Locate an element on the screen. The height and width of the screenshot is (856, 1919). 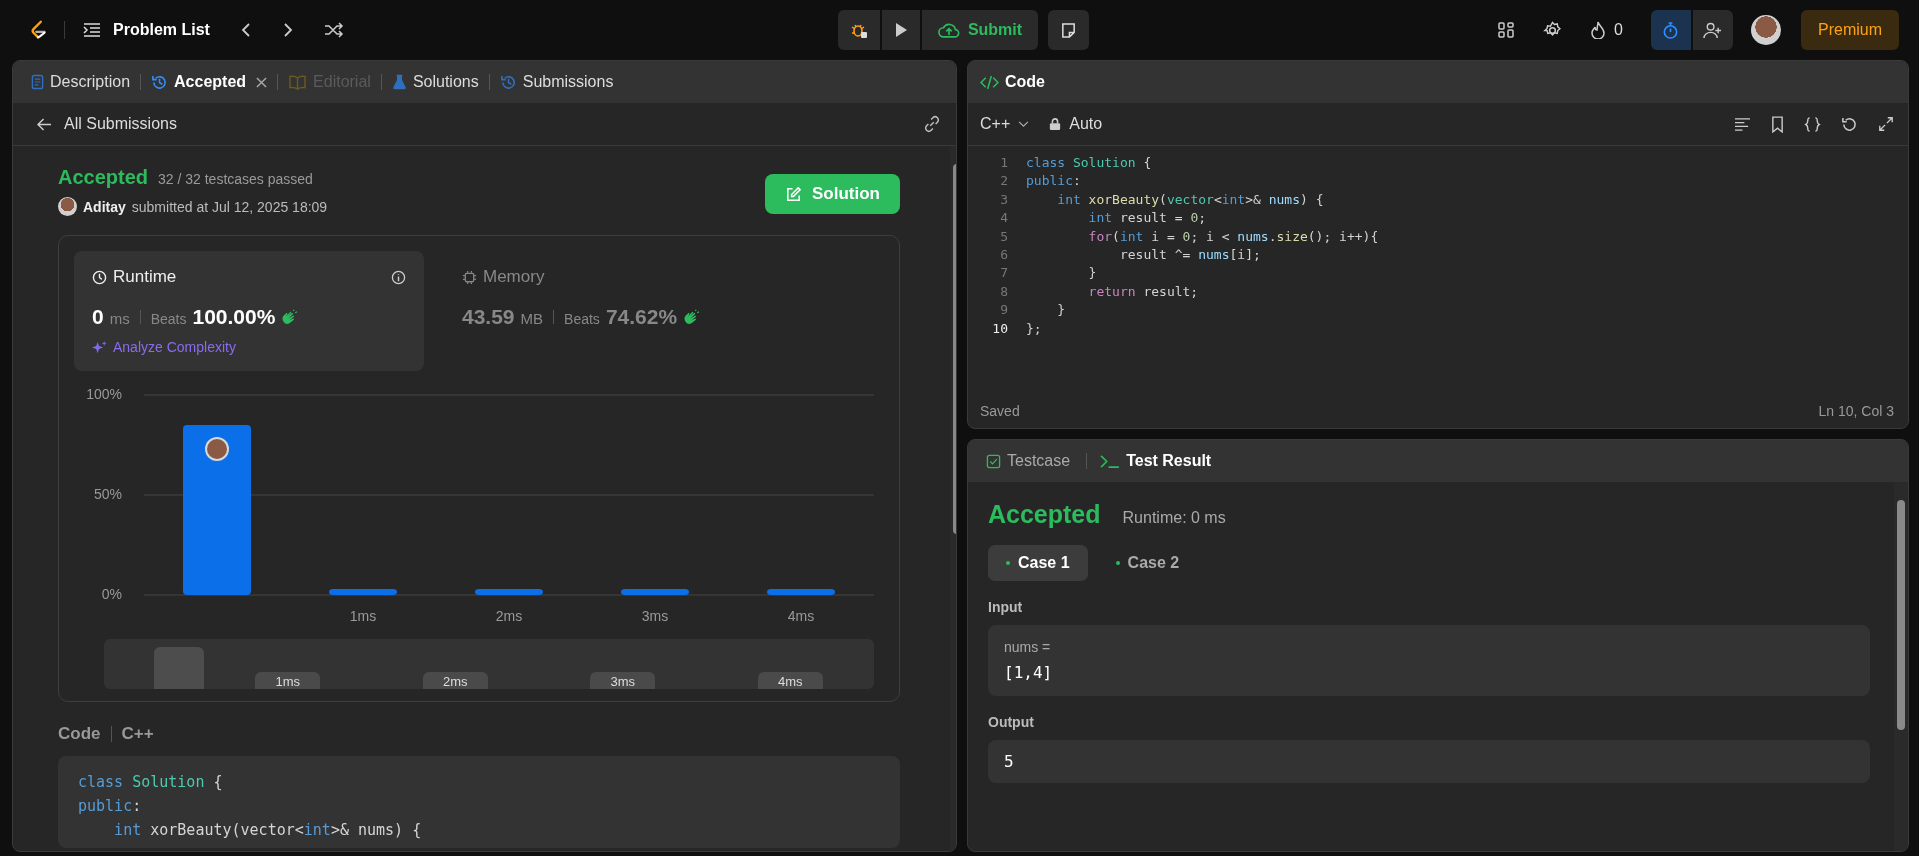
cursor-position: Ln 10, Col 3 is located at coordinates (1856, 411).